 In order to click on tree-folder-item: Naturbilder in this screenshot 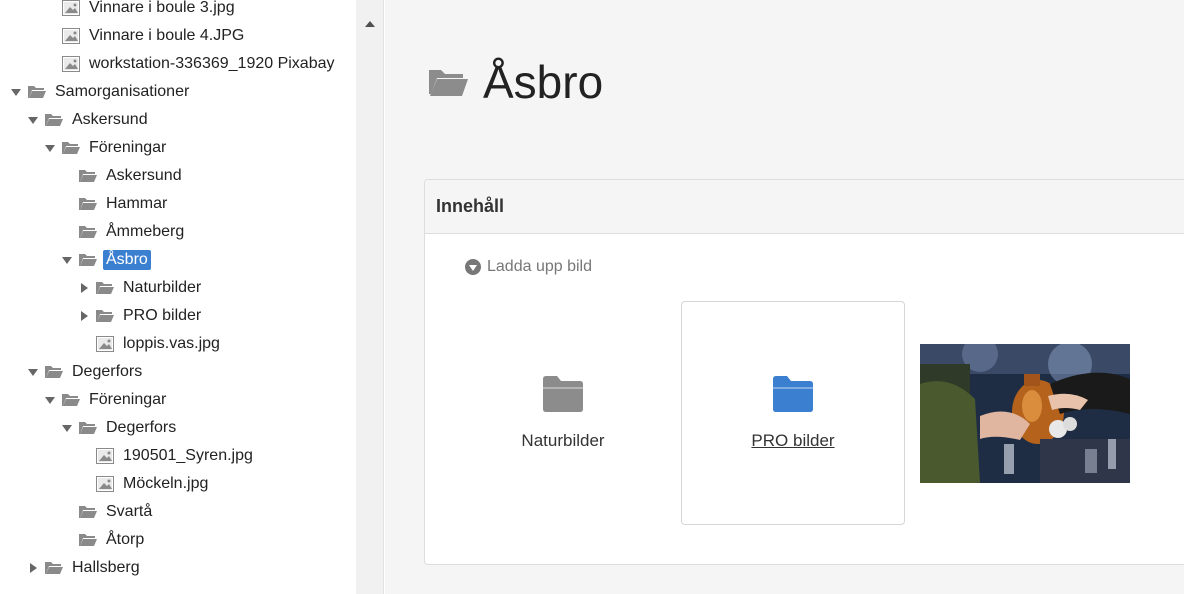, I will do `click(178, 288)`.